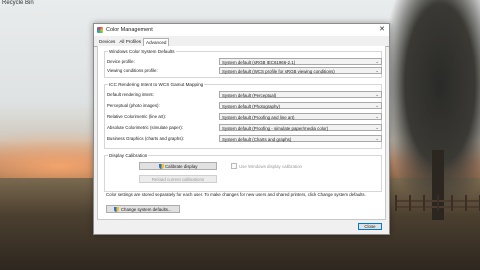  Describe the element at coordinates (300, 94) in the screenshot. I see `default-intent-select: System default (Perceptual) ⌄` at that location.